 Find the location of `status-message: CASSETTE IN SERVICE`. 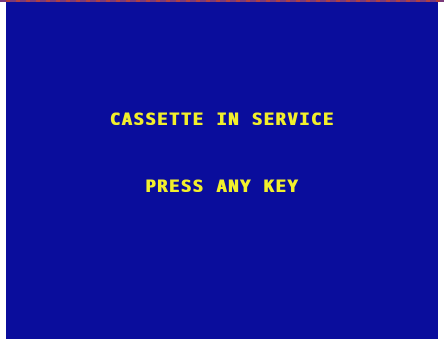

status-message: CASSETTE IN SERVICE is located at coordinates (222, 120).